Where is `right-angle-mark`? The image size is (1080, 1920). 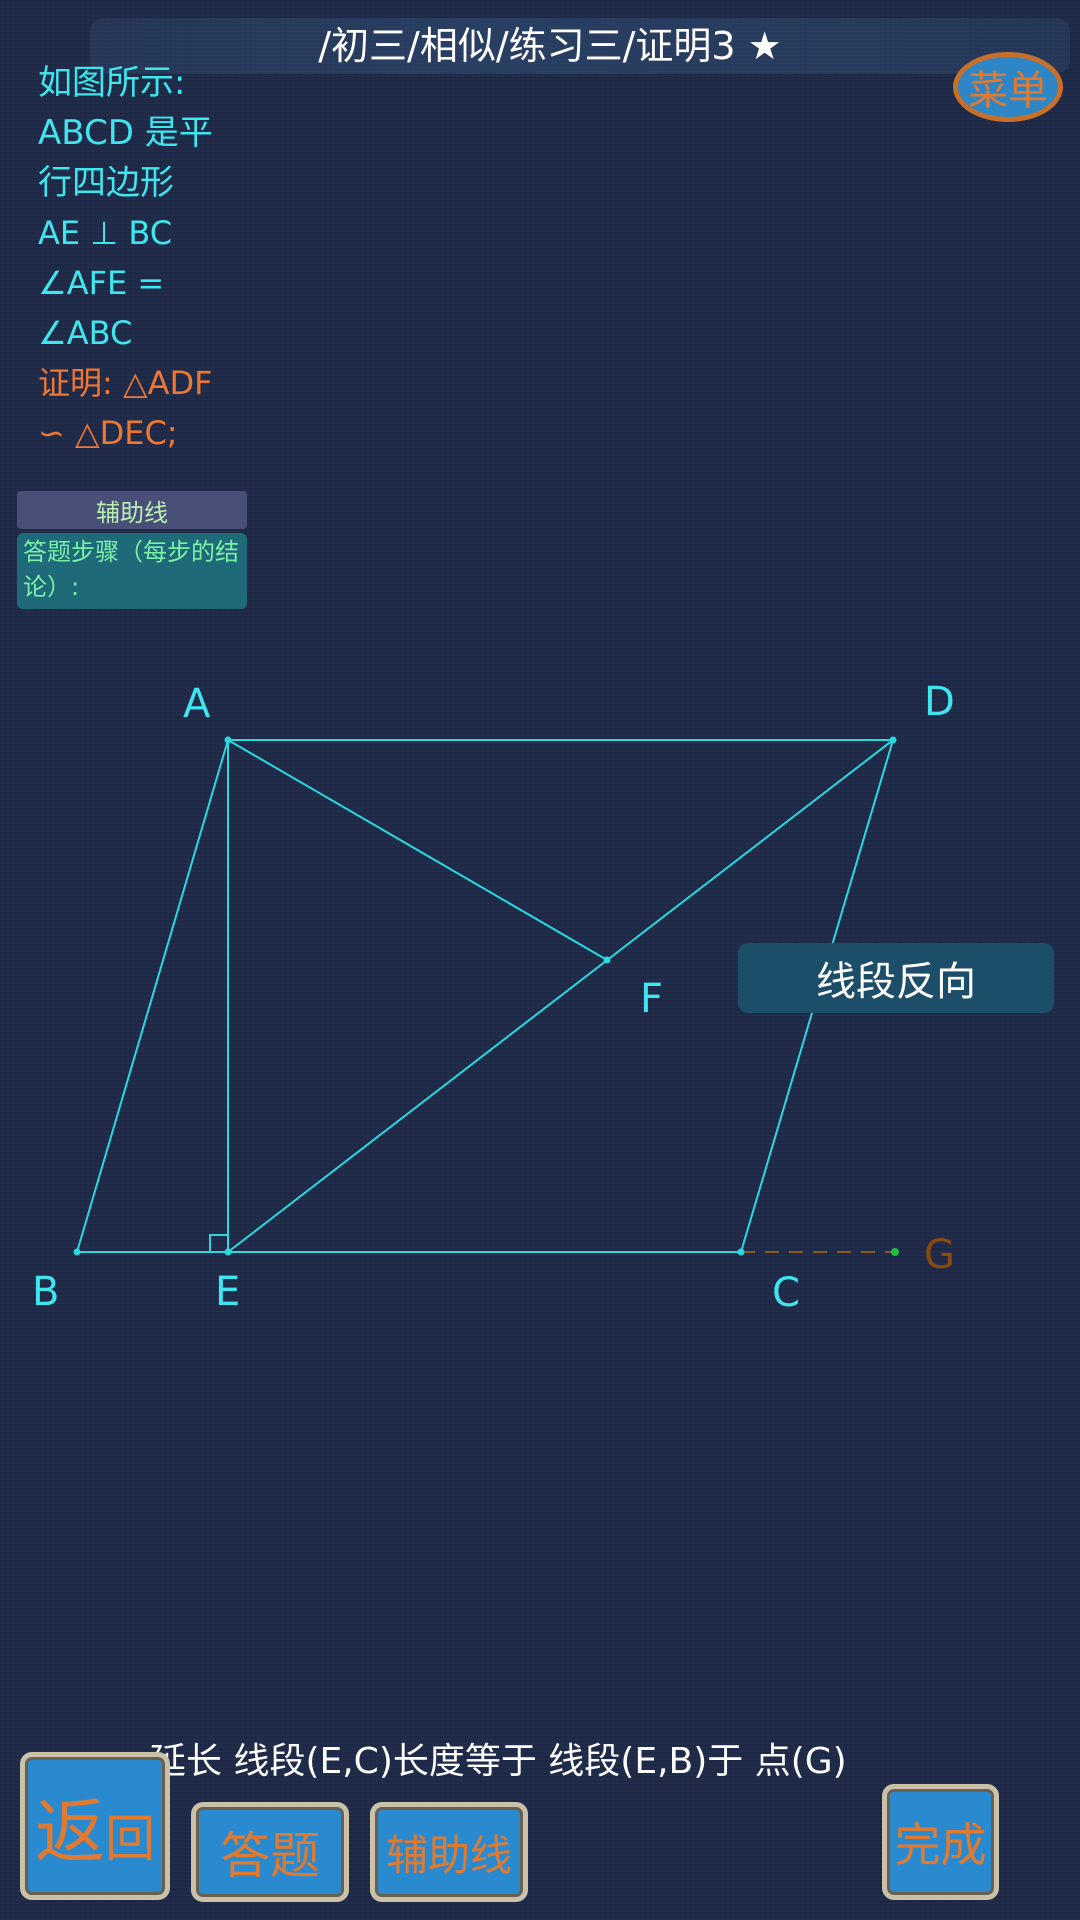 right-angle-mark is located at coordinates (218, 1243).